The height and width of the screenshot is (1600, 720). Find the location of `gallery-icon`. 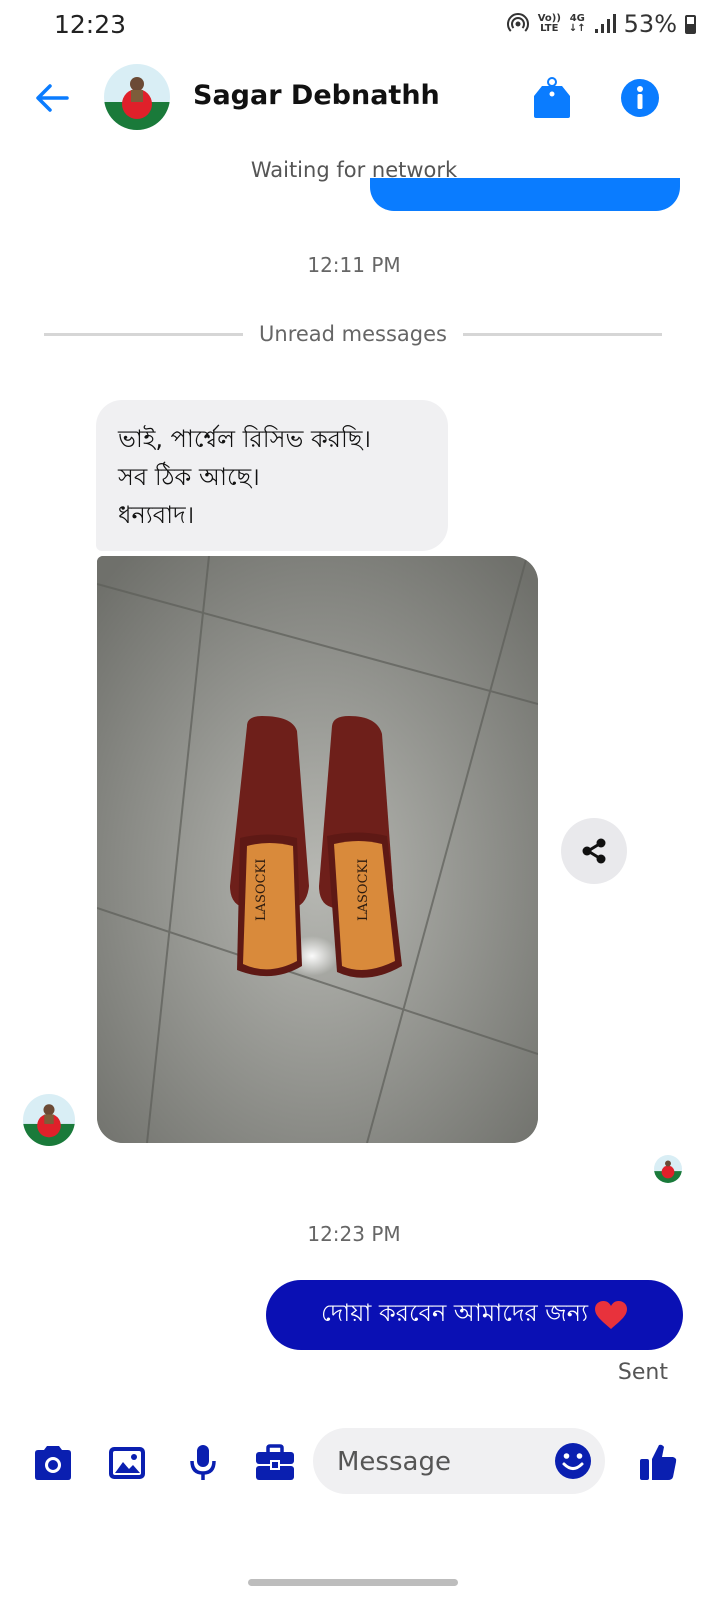

gallery-icon is located at coordinates (127, 1463).